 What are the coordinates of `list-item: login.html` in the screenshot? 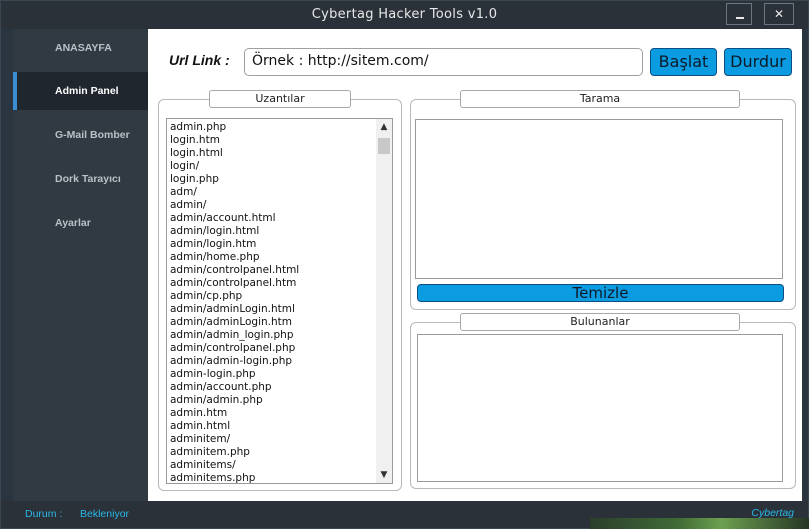 It's located at (272, 153).